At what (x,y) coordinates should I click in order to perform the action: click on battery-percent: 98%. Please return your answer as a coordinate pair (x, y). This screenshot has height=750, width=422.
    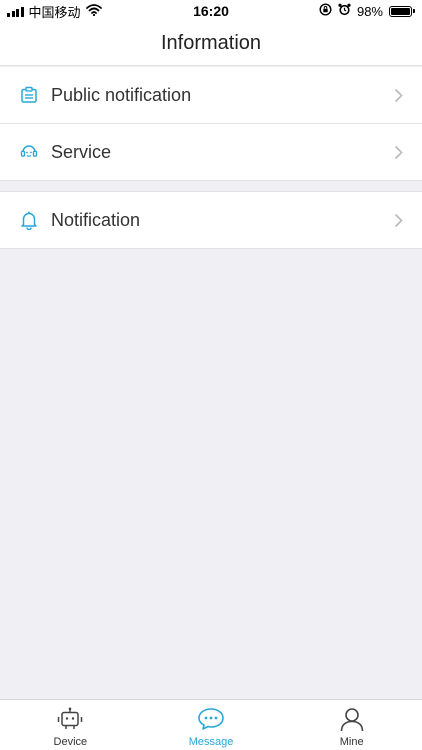
    Looking at the image, I should click on (369, 11).